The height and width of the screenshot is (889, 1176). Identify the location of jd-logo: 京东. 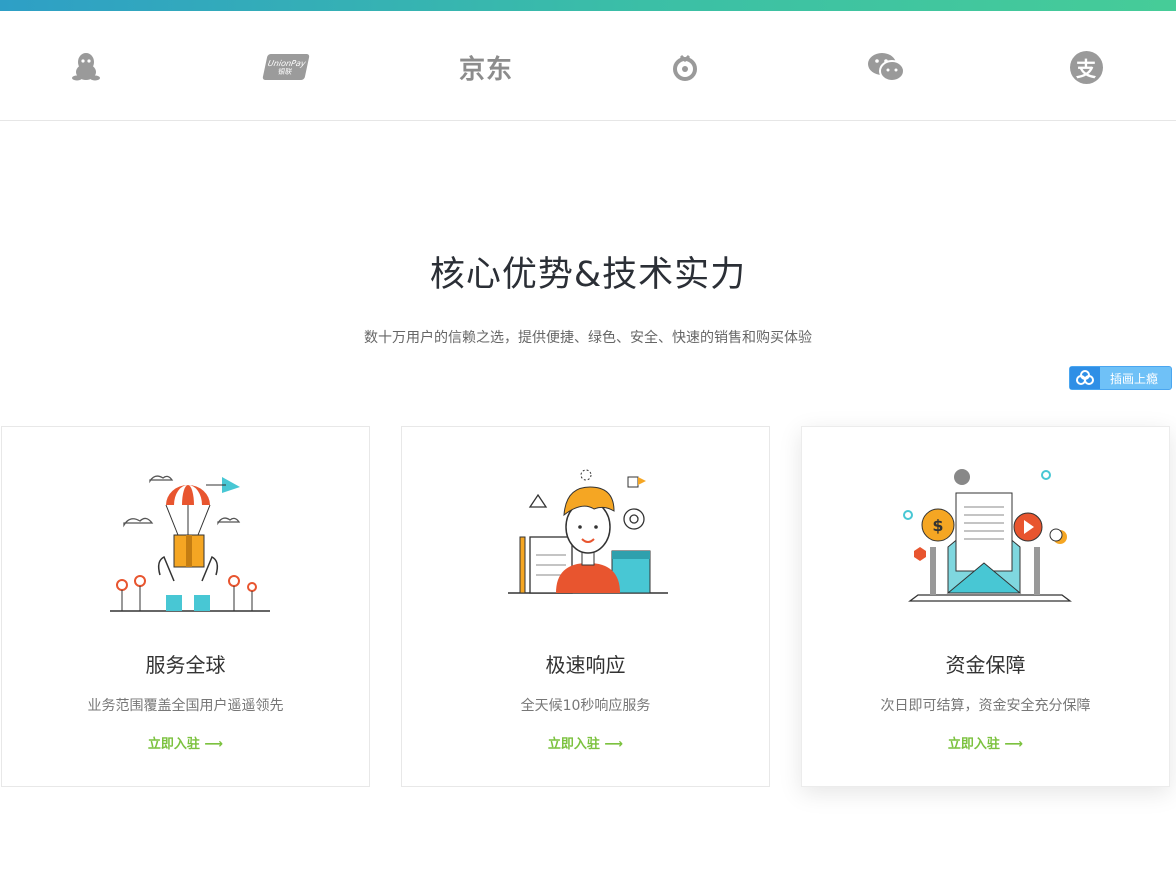
(486, 67).